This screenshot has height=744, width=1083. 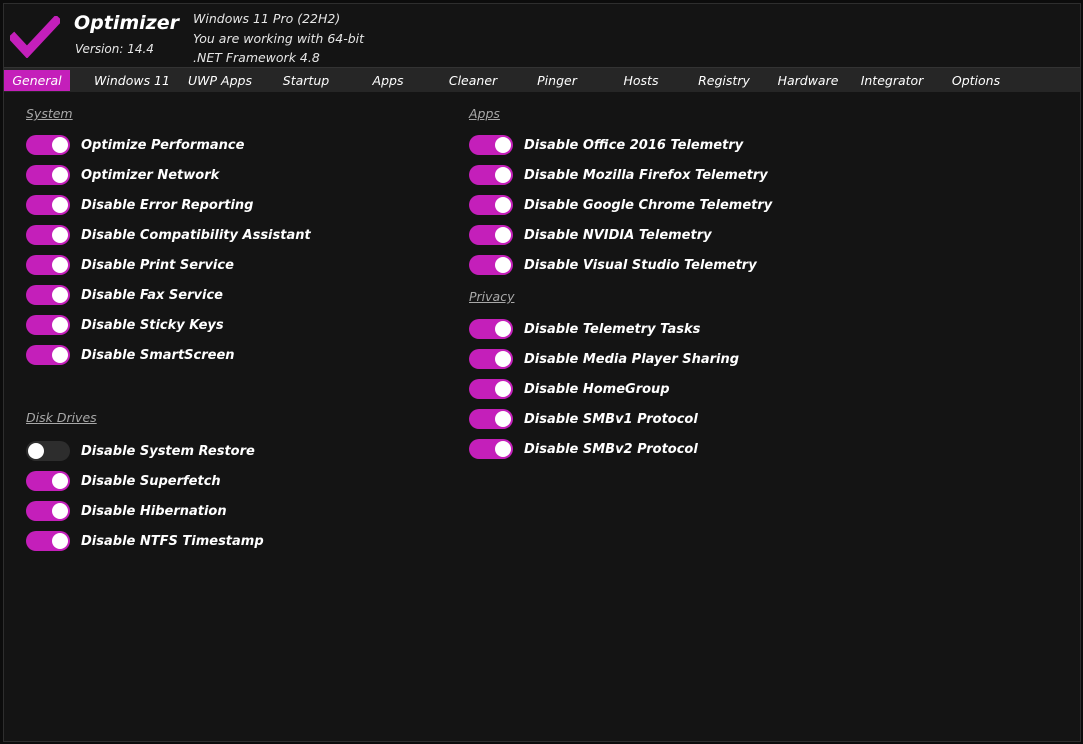 What do you see at coordinates (220, 80) in the screenshot?
I see `tab-uwp-apps: UWP Apps` at bounding box center [220, 80].